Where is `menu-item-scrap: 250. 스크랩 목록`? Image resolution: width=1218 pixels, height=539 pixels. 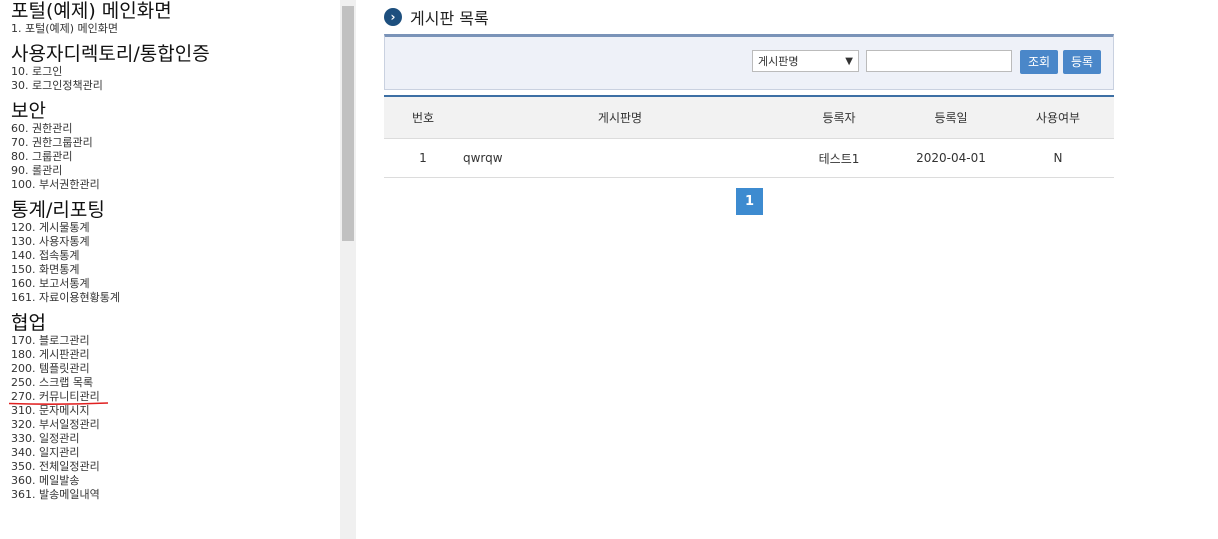 menu-item-scrap: 250. 스크랩 목록 is located at coordinates (175, 383).